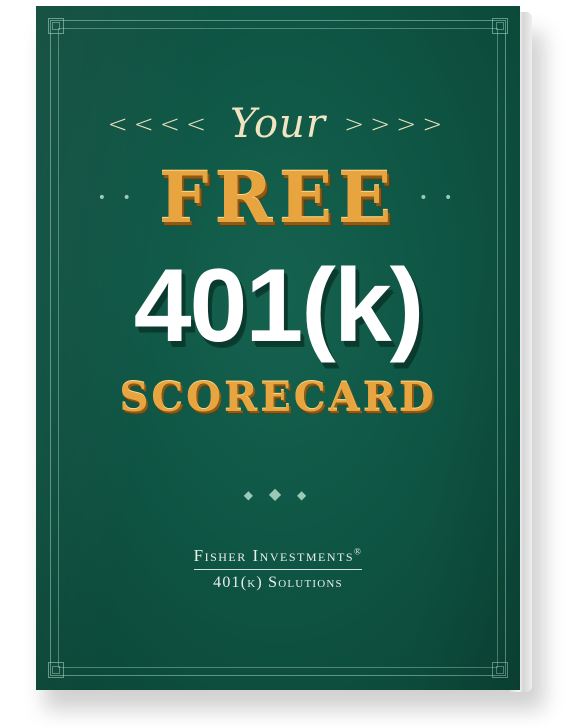  I want to click on cover-title: 401(k), so click(279, 306).